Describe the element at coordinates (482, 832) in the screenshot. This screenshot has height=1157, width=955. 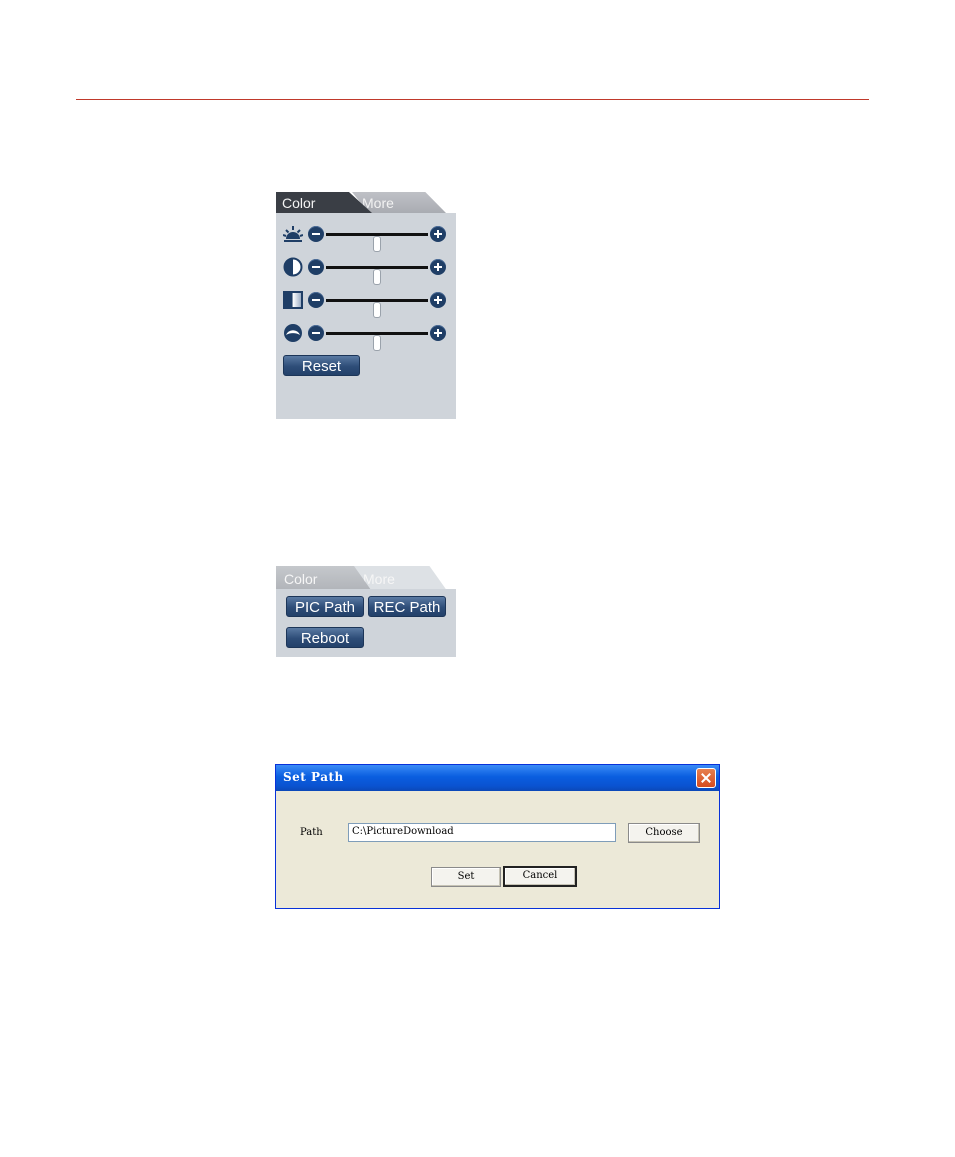
I see `path-input: C:\PictureDownload` at that location.